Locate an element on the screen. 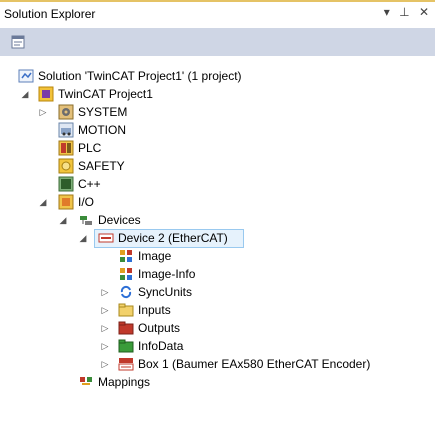  tree-row-motion: MOTION is located at coordinates (217, 130).